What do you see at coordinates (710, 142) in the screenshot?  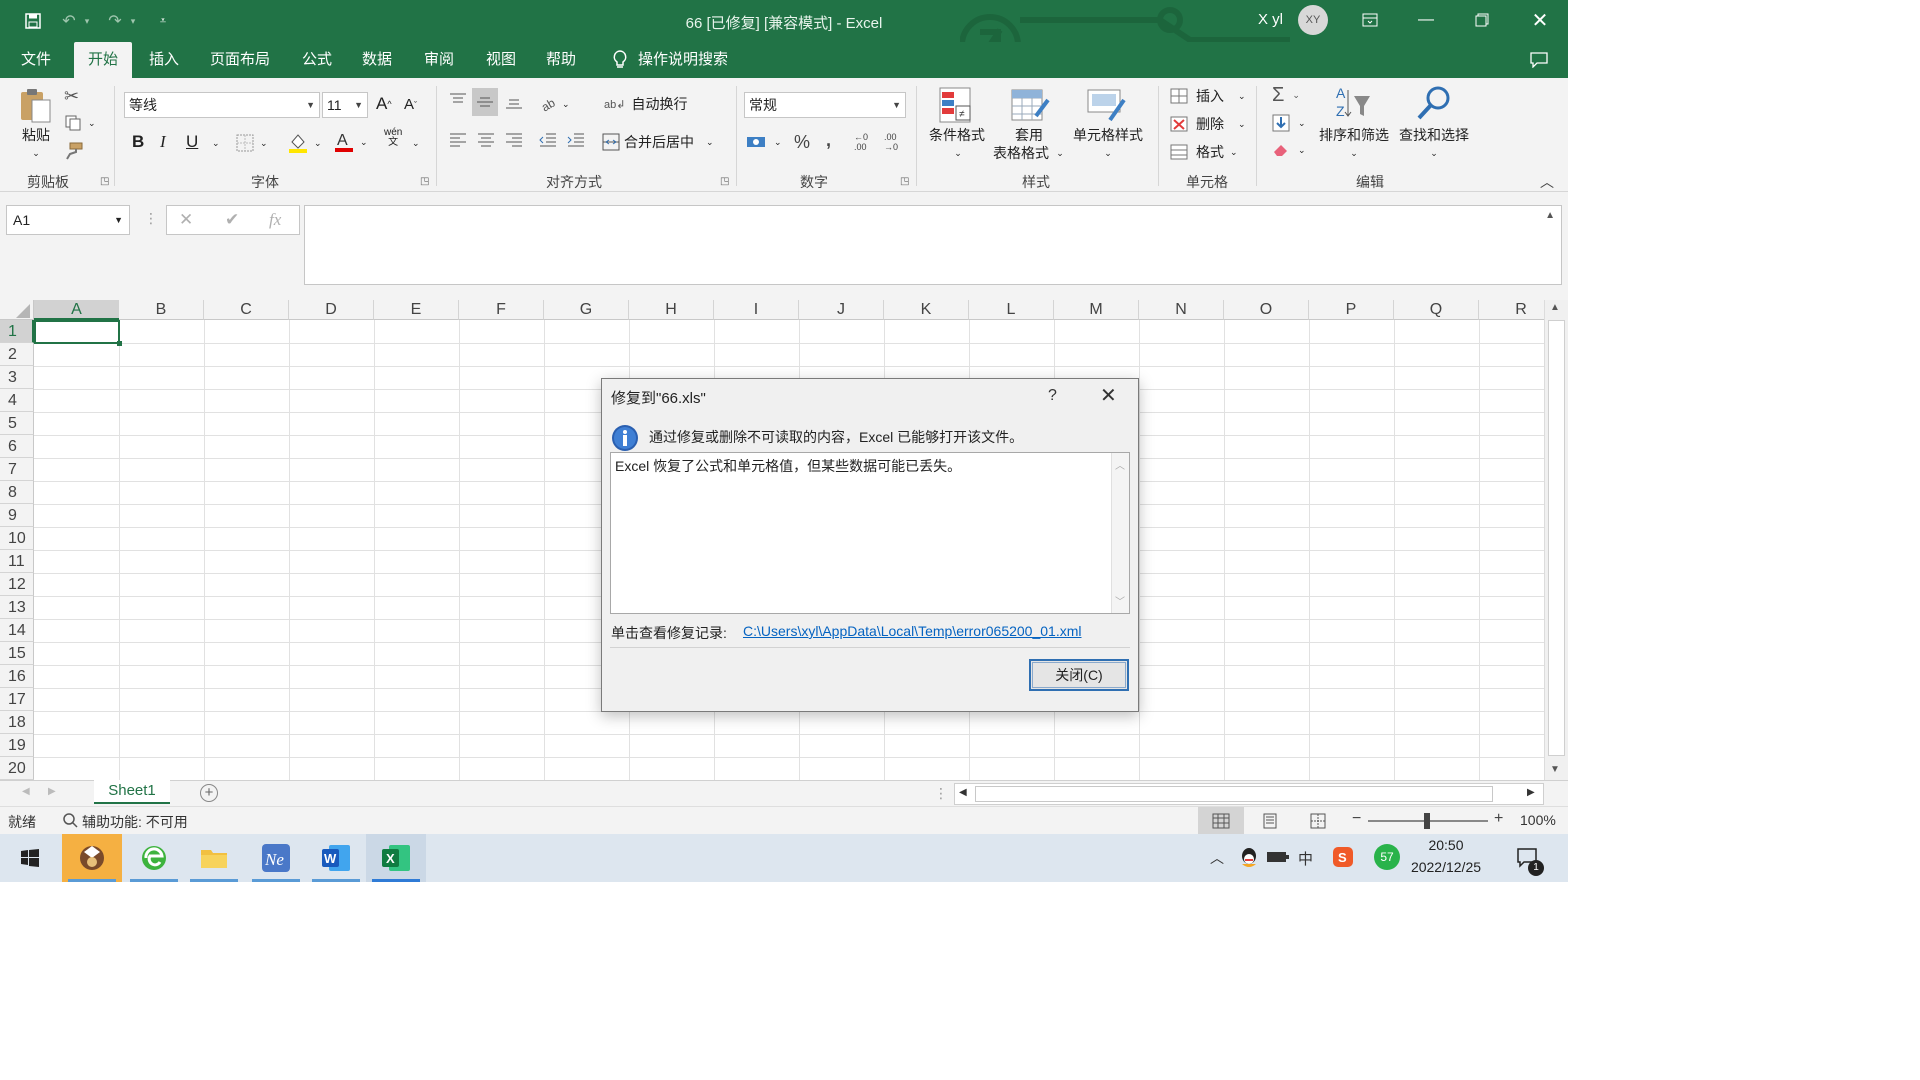 I see `merge-dropdown-icon: ⌄` at bounding box center [710, 142].